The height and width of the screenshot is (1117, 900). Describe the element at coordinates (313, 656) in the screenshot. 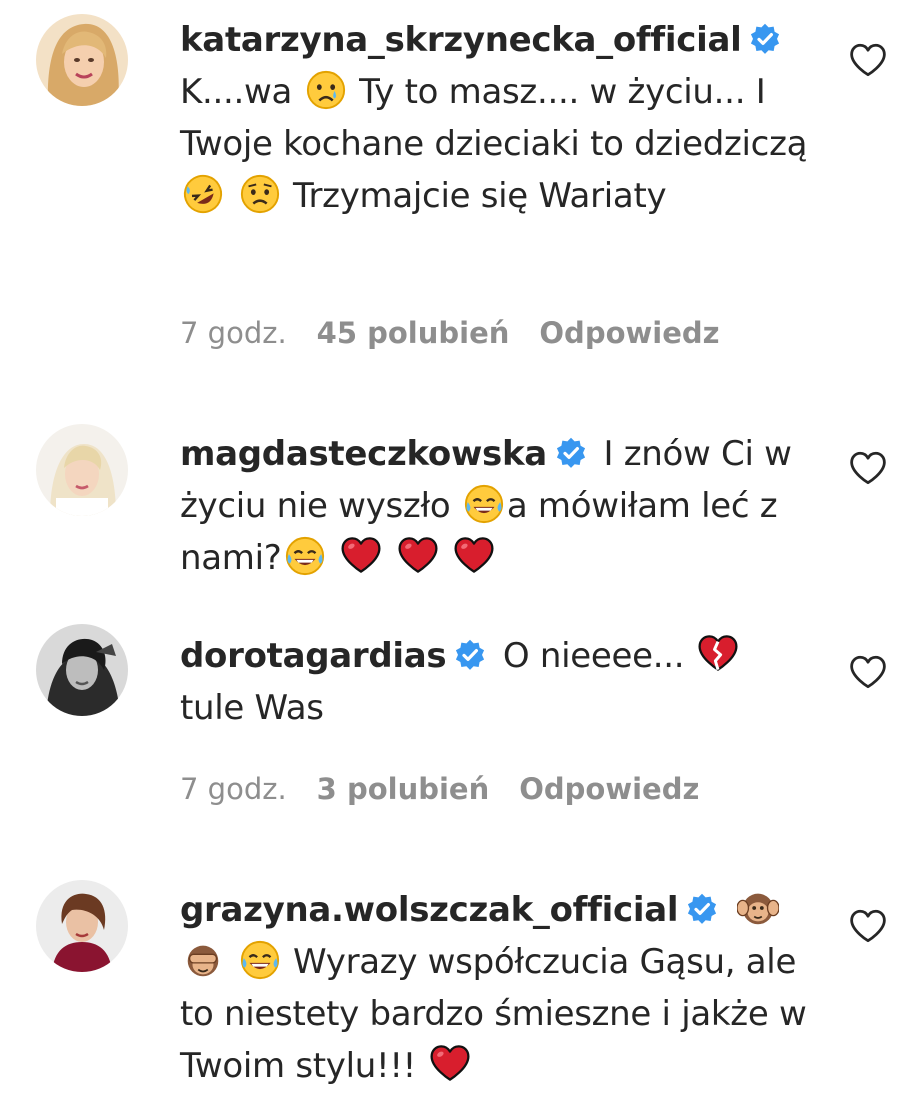

I see `comment-username: dorotagardias` at that location.